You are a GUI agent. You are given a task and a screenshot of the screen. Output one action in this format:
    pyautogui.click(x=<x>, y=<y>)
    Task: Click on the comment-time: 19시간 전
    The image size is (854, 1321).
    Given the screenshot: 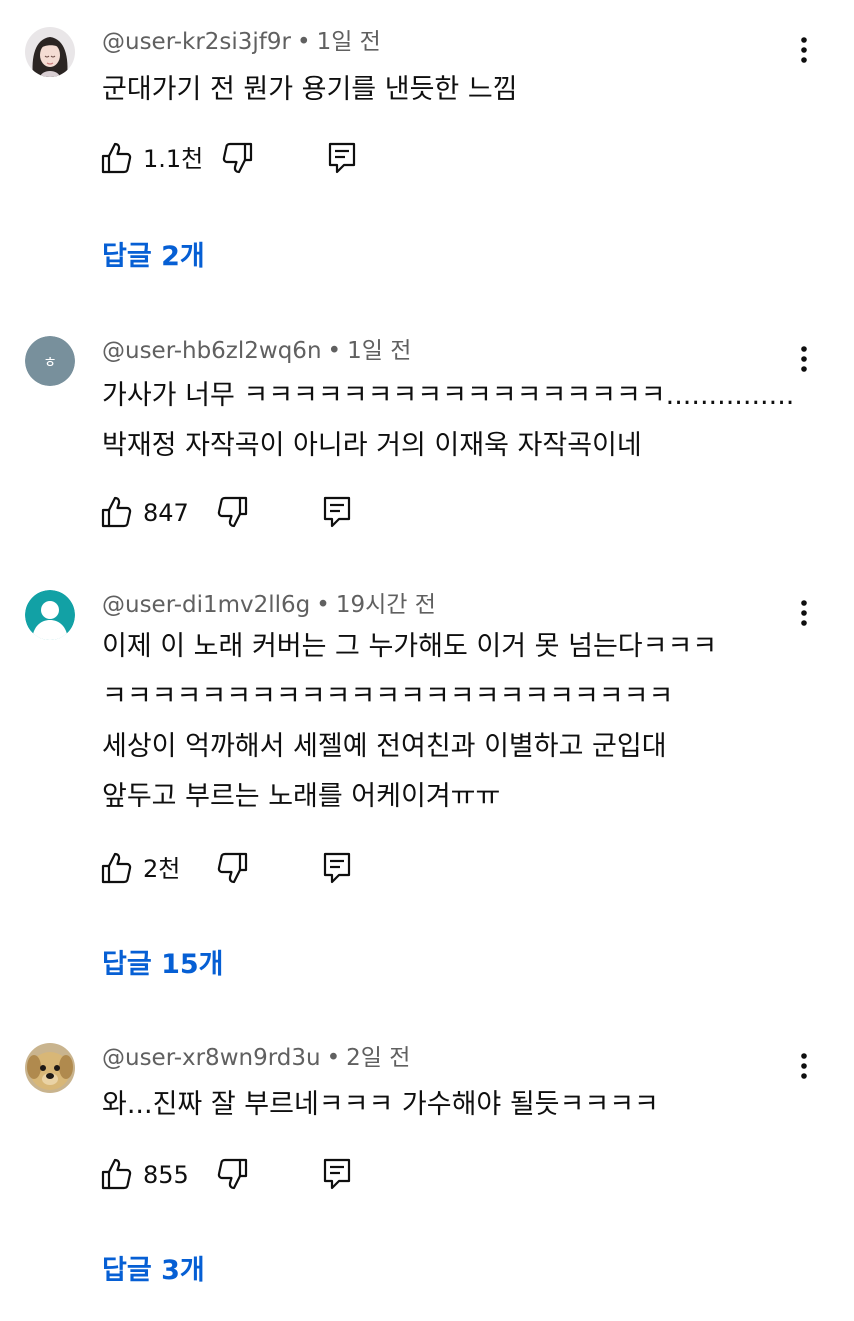 What is the action you would take?
    pyautogui.click(x=385, y=605)
    